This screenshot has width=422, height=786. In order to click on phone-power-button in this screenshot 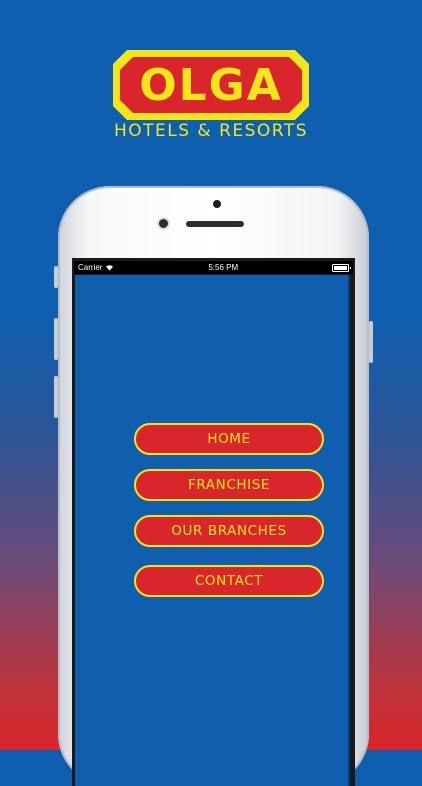, I will do `click(371, 342)`.